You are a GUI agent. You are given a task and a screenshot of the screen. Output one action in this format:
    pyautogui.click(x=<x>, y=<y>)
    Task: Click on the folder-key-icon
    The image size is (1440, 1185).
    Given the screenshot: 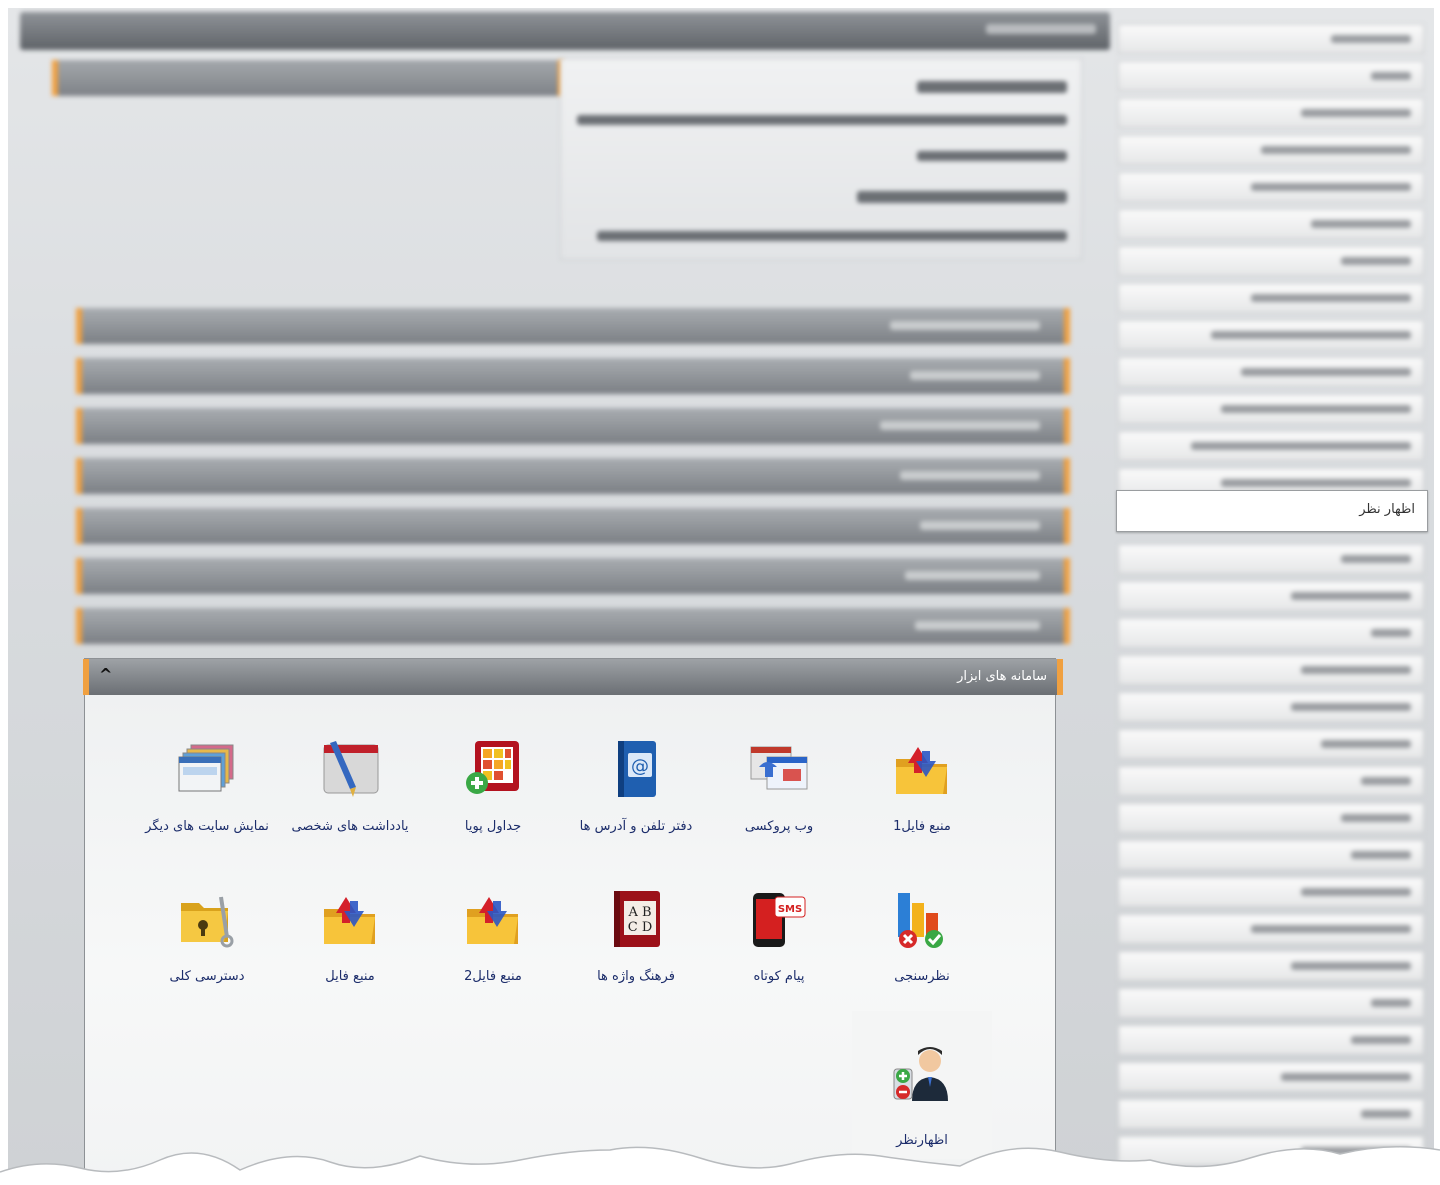 What is the action you would take?
    pyautogui.click(x=207, y=922)
    